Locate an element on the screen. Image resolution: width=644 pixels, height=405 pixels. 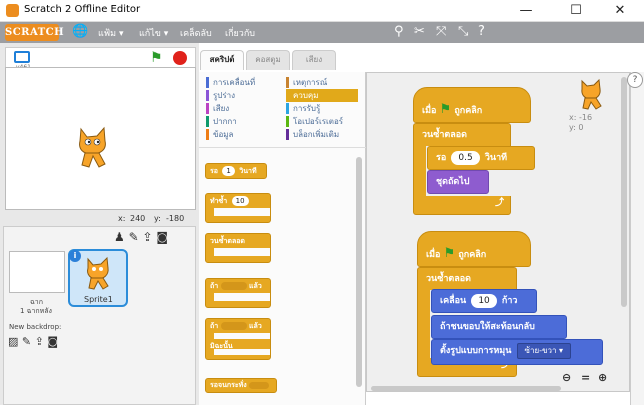
stage-x-value: 240 is located at coordinates (138, 218).